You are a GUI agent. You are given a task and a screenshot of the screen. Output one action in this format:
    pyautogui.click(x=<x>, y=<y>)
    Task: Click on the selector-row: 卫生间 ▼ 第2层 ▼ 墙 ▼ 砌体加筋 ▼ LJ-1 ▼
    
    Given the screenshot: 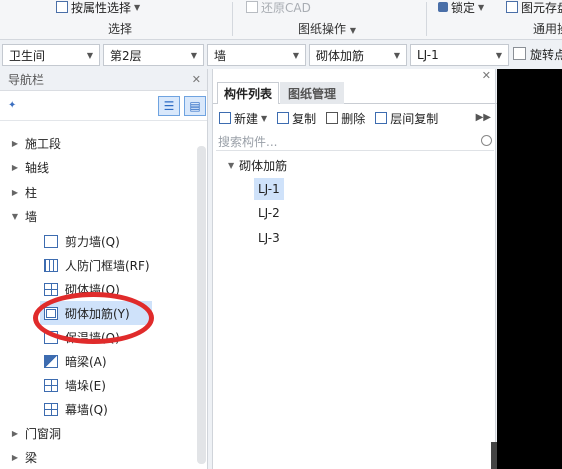 What is the action you would take?
    pyautogui.click(x=281, y=55)
    